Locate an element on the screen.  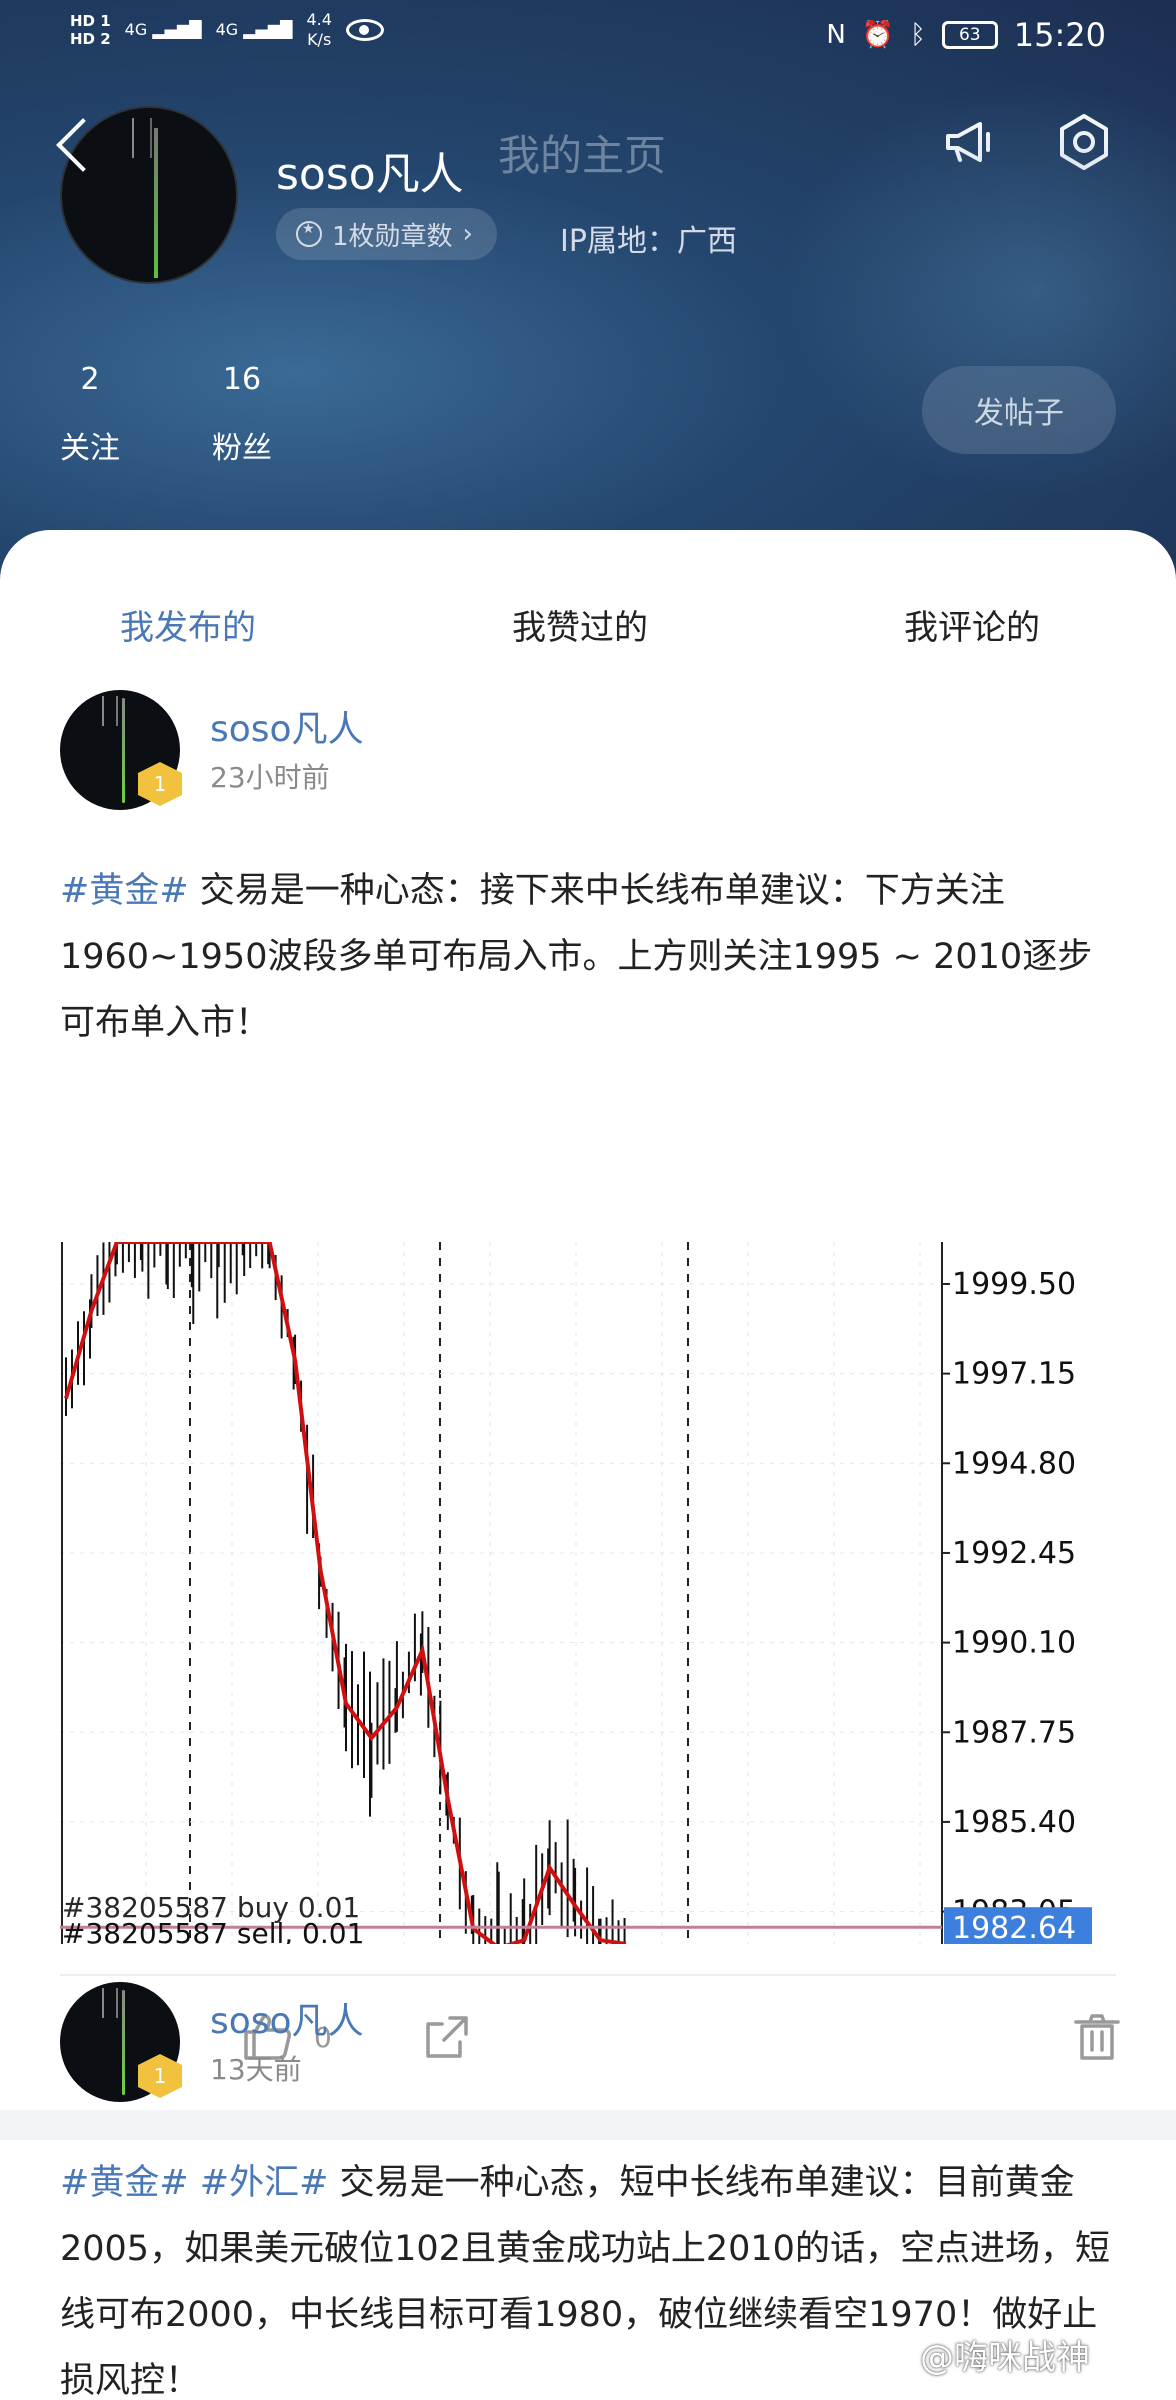
tab-bar: 我发布的 我赞过的 我评论的 is located at coordinates (588, 610).